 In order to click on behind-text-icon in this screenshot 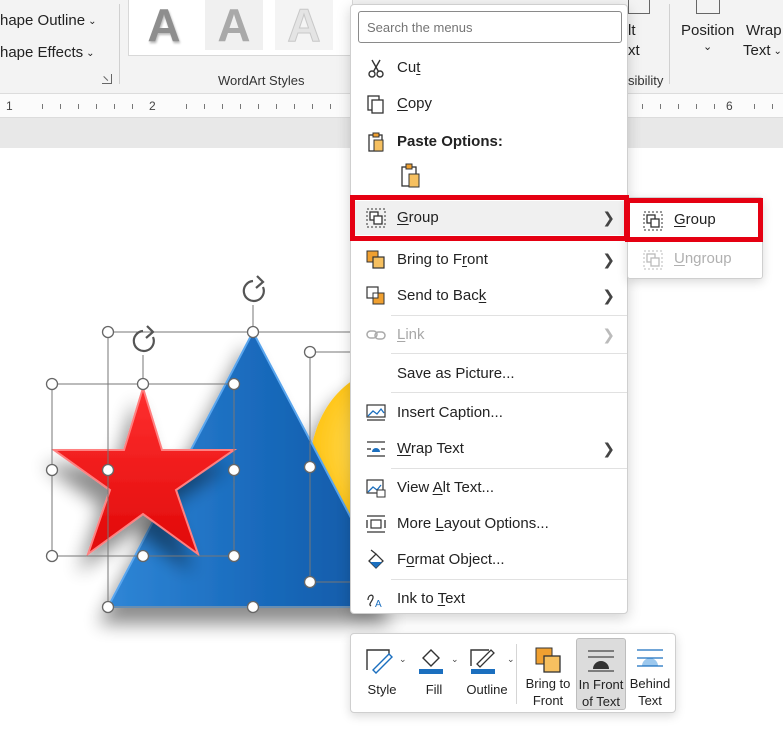, I will do `click(650, 658)`.